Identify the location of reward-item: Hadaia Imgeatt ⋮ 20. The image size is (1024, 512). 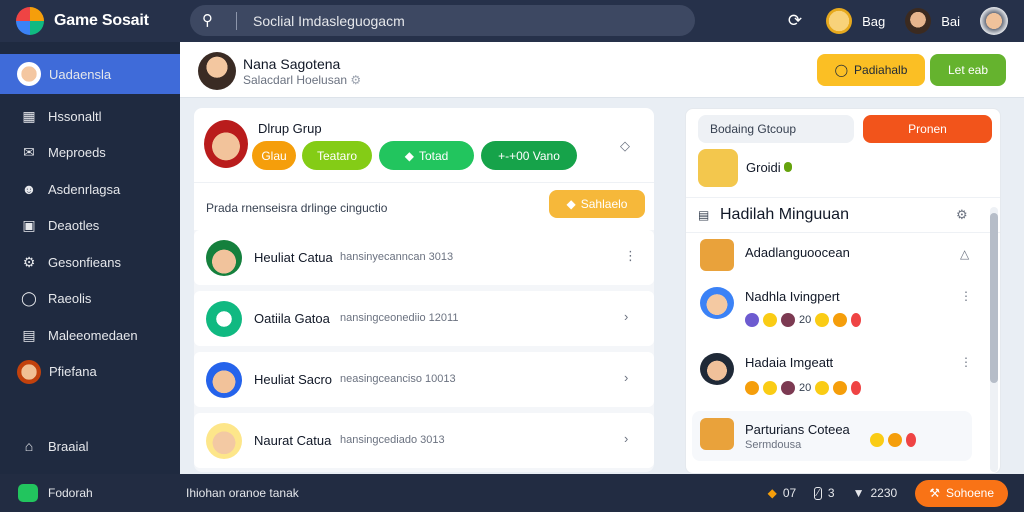
(837, 382).